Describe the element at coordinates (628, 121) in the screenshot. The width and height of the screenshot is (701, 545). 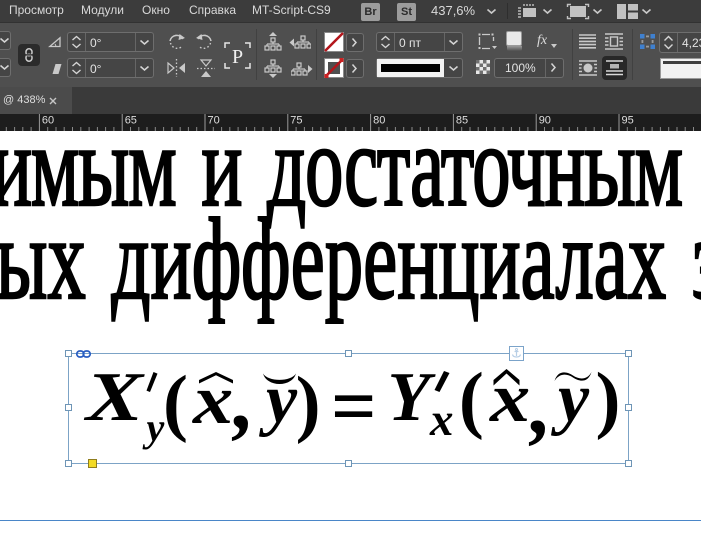
I see `svg-text: 95` at that location.